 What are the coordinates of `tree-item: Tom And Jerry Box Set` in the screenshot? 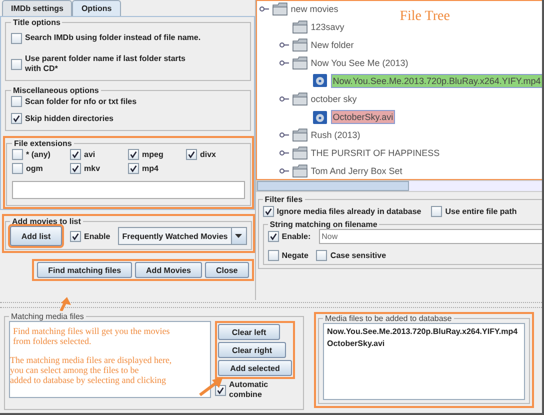 It's located at (356, 171).